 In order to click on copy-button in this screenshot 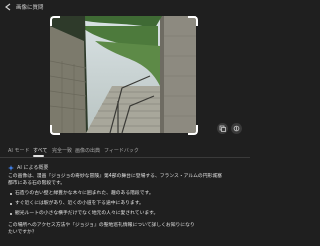, I will do `click(222, 128)`.